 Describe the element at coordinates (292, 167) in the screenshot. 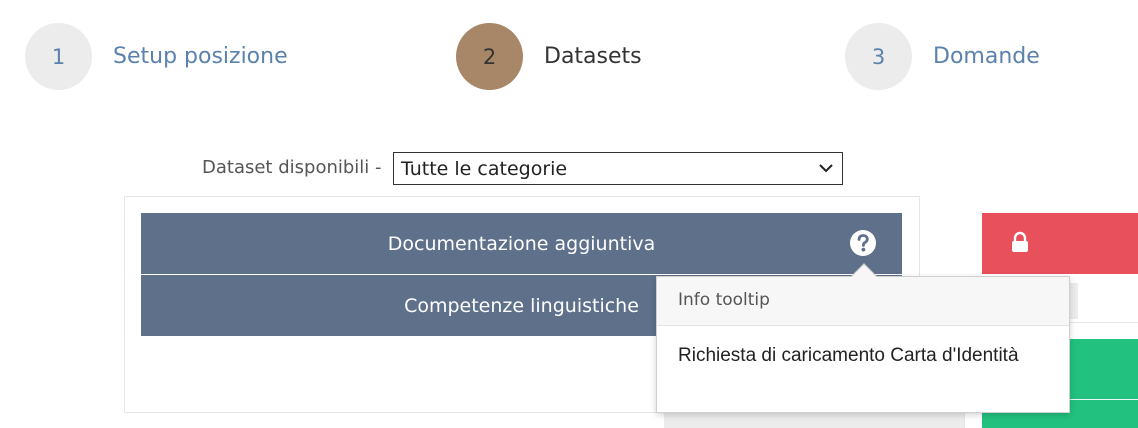

I see `dataset-filter-label: Dataset disponibili -` at that location.